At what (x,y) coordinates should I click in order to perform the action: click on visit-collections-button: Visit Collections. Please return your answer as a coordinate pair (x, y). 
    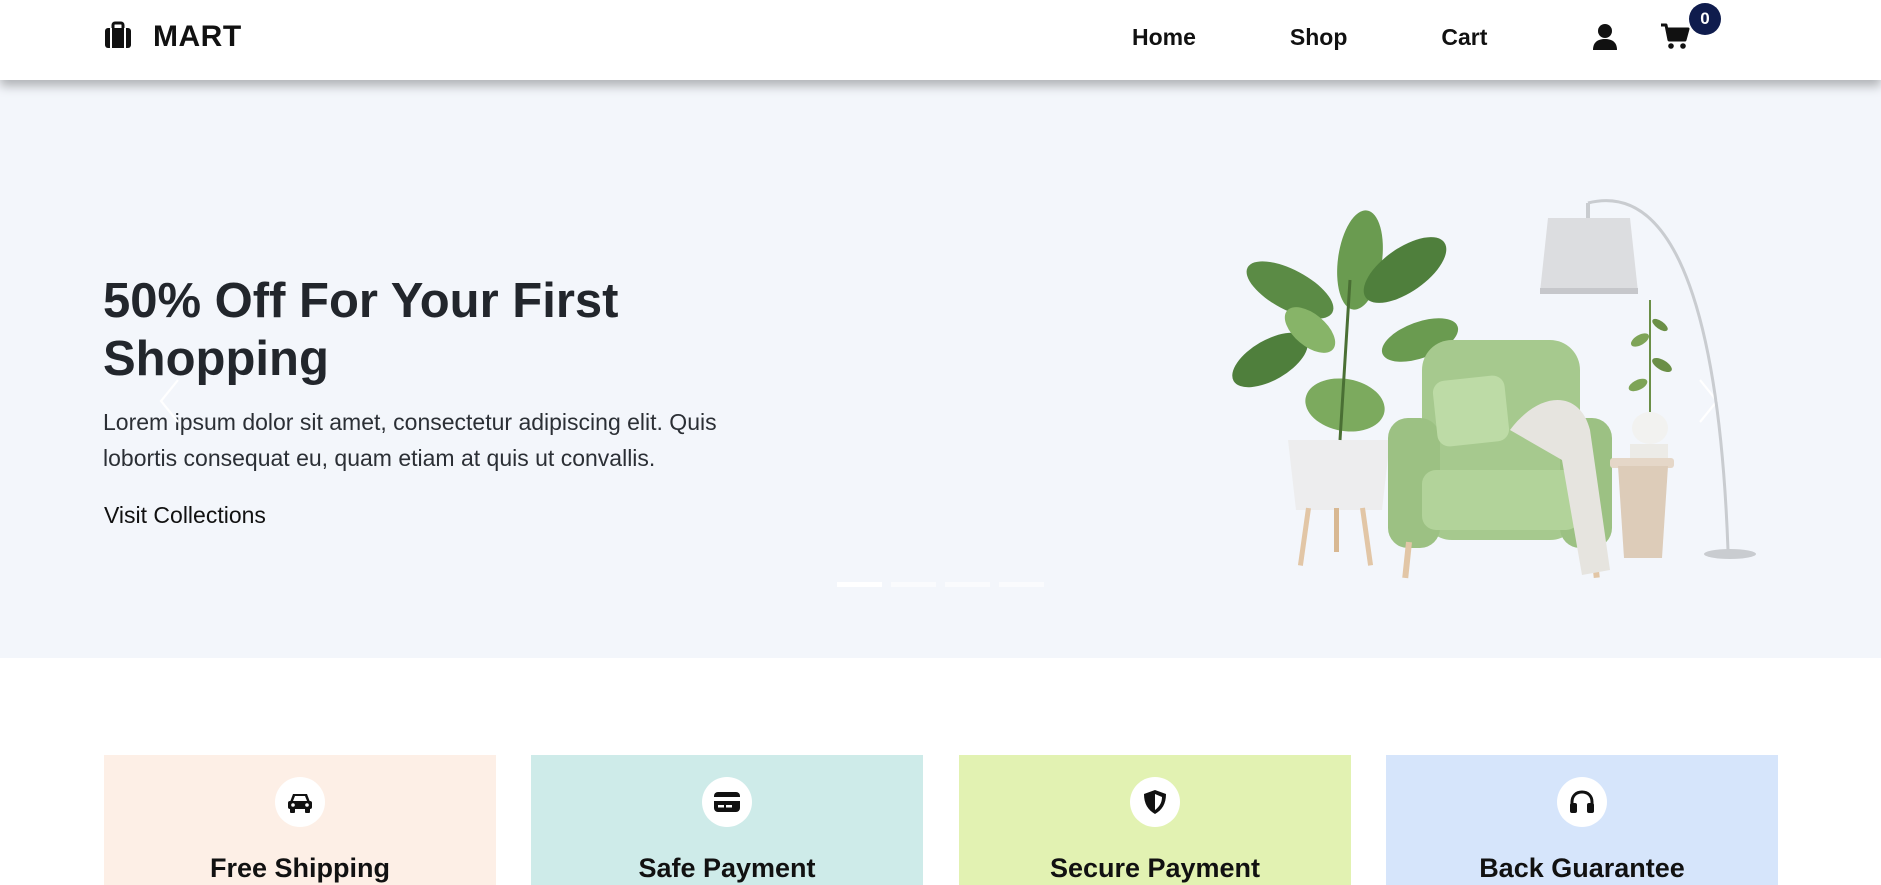
    Looking at the image, I should click on (185, 515).